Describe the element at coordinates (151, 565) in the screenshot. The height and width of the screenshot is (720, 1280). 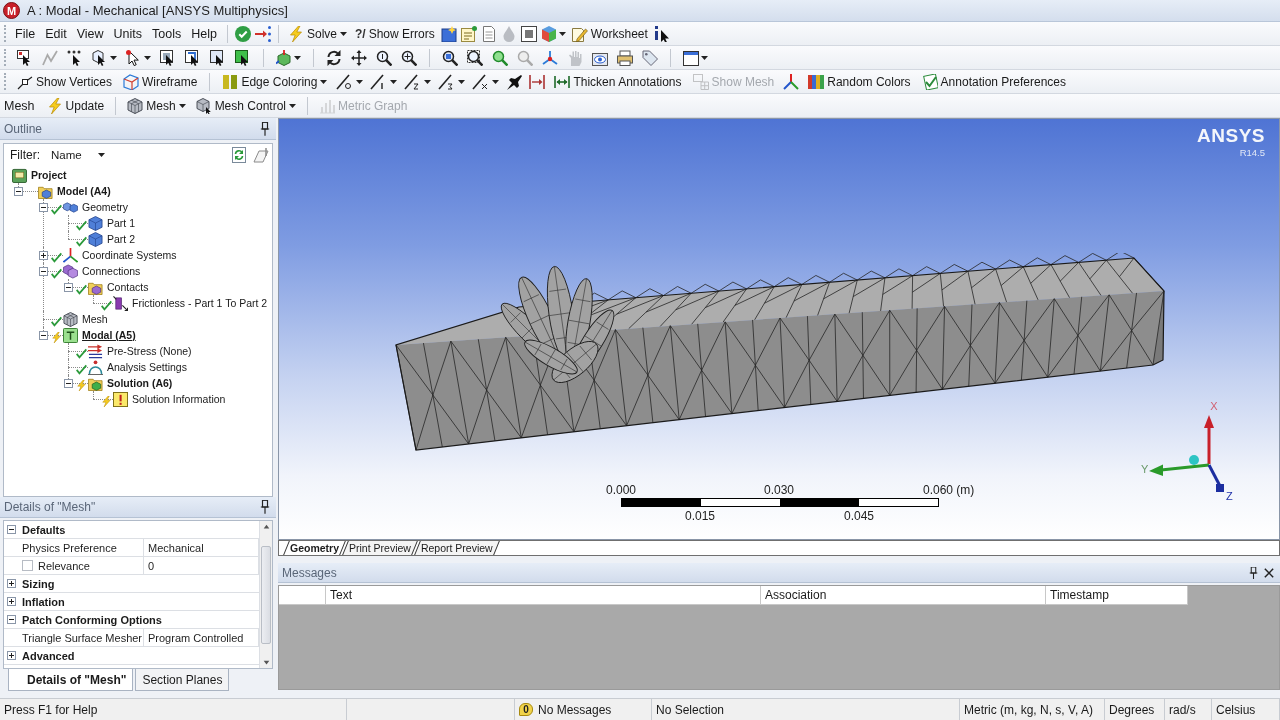
I see `property-value: 0` at that location.